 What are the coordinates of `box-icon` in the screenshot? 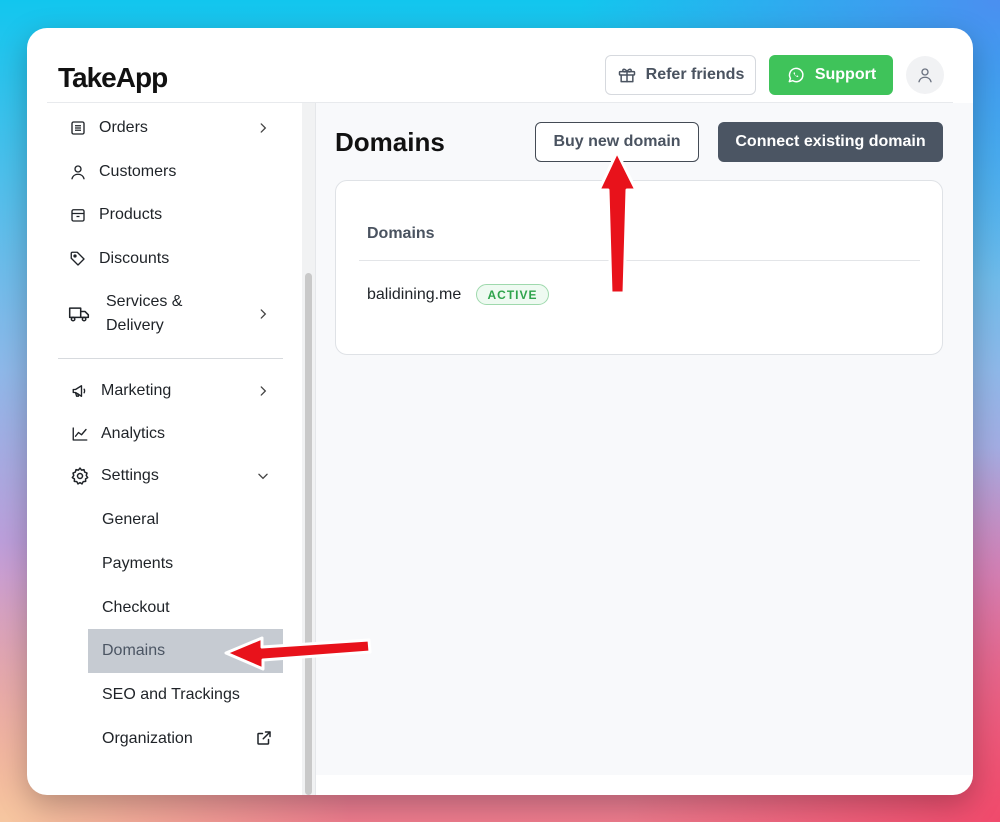 It's located at (78, 215).